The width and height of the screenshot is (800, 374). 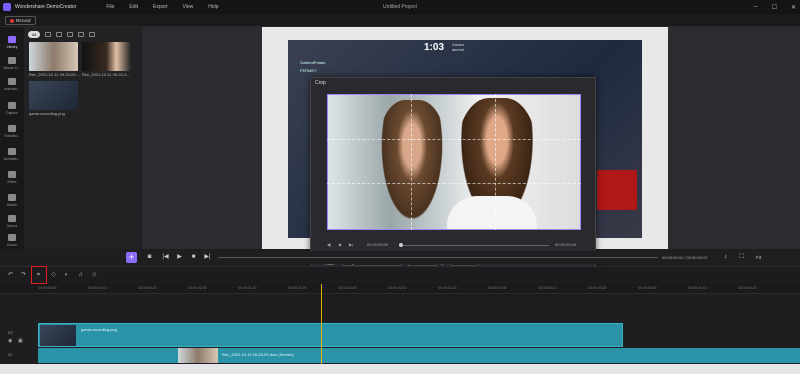 What do you see at coordinates (165, 257) in the screenshot?
I see `skip-back-icon: |◀` at bounding box center [165, 257].